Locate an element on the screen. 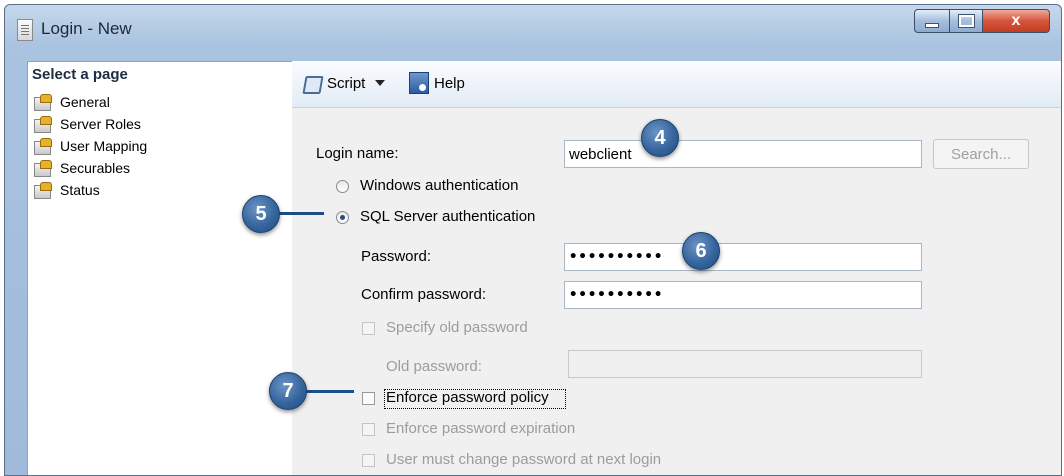  minimize-icon is located at coordinates (932, 25).